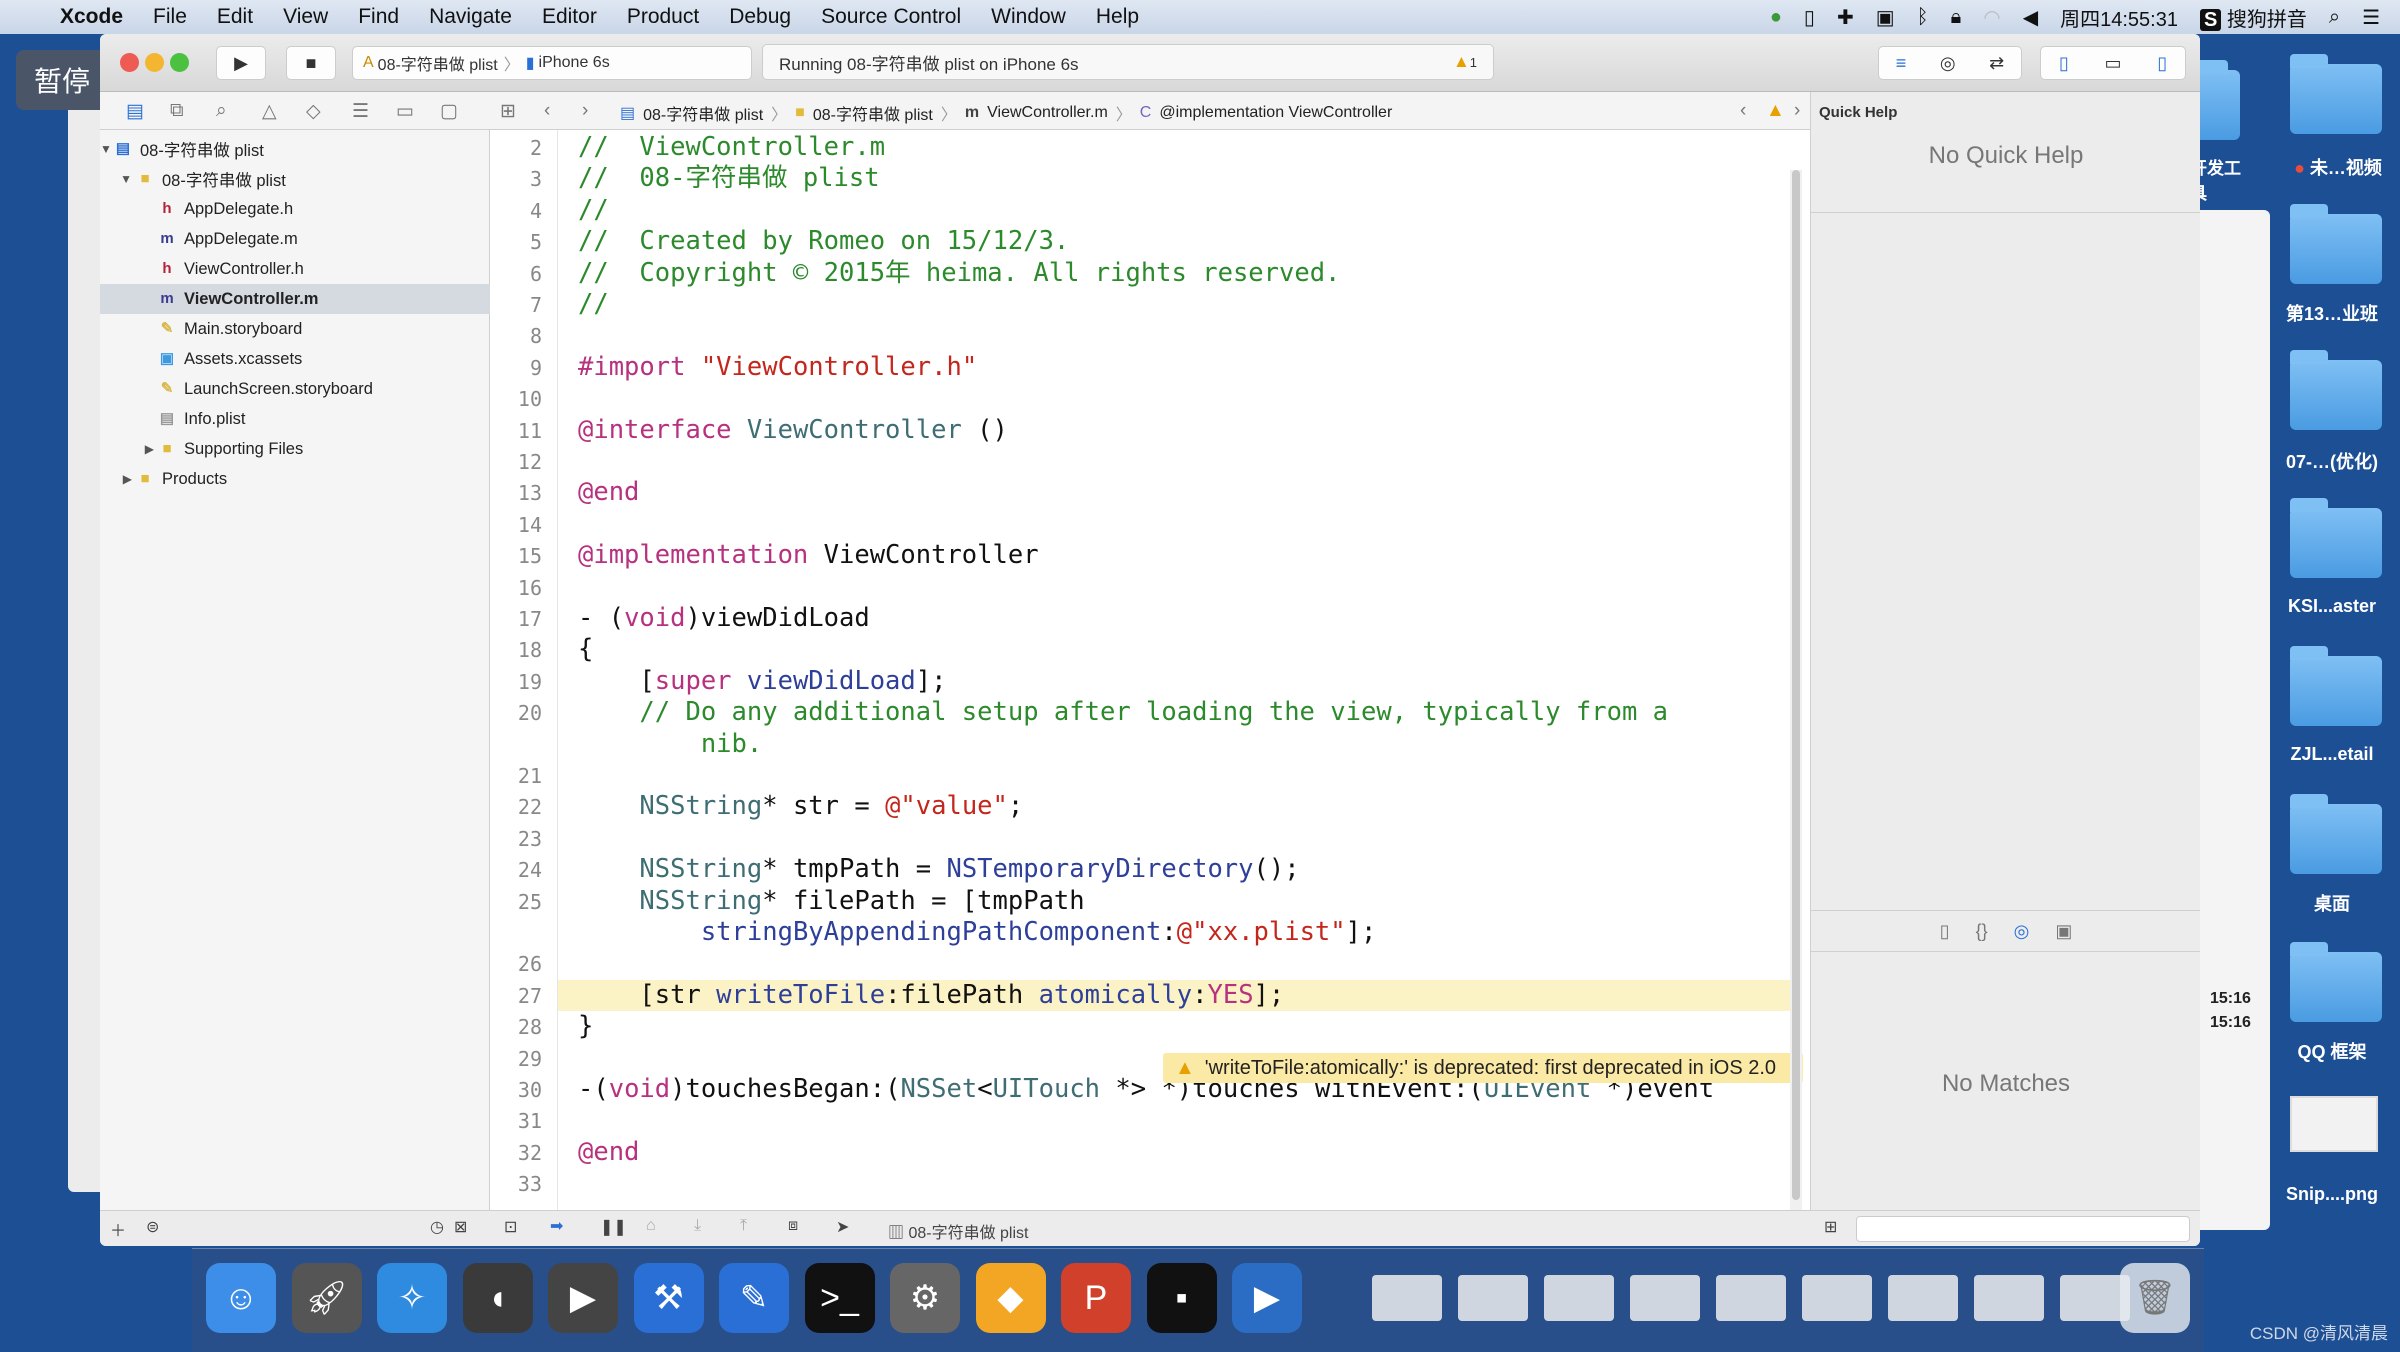 The height and width of the screenshot is (1352, 2400). I want to click on symbol-navigator-icon: ⧉, so click(177, 111).